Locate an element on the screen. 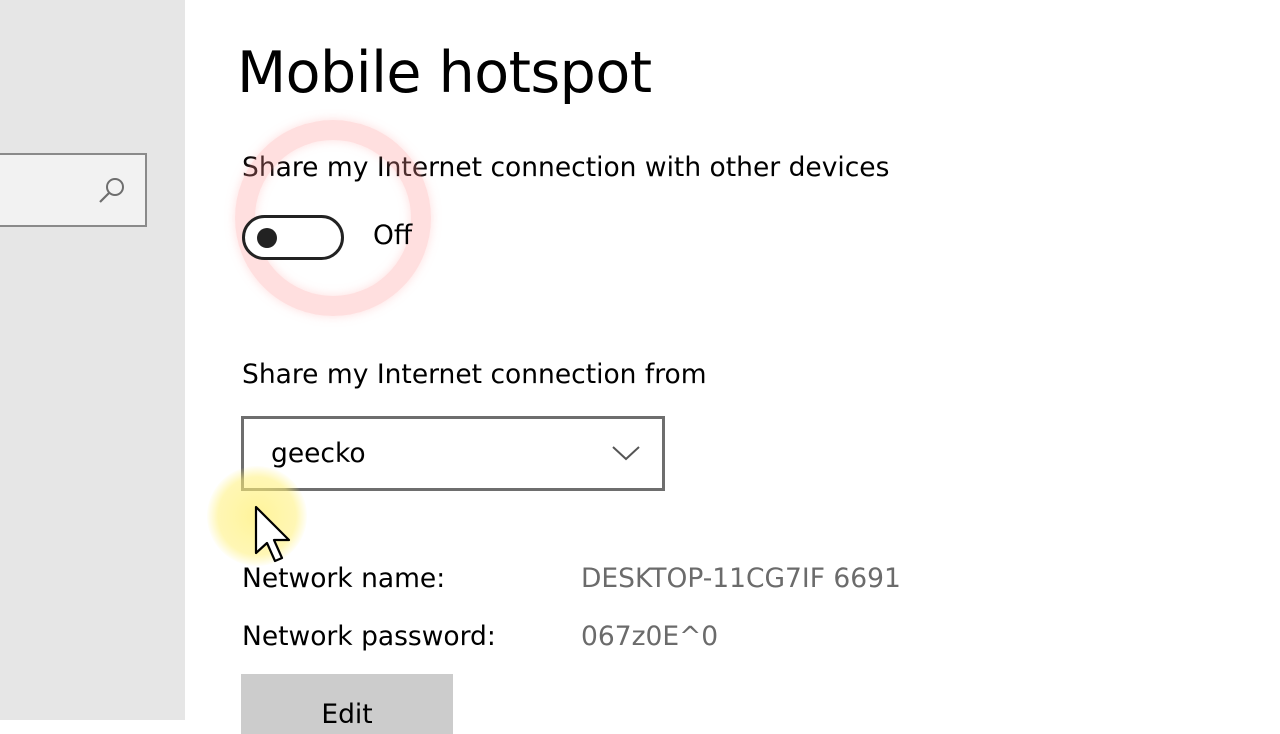  hotspot-toggle is located at coordinates (293, 237).